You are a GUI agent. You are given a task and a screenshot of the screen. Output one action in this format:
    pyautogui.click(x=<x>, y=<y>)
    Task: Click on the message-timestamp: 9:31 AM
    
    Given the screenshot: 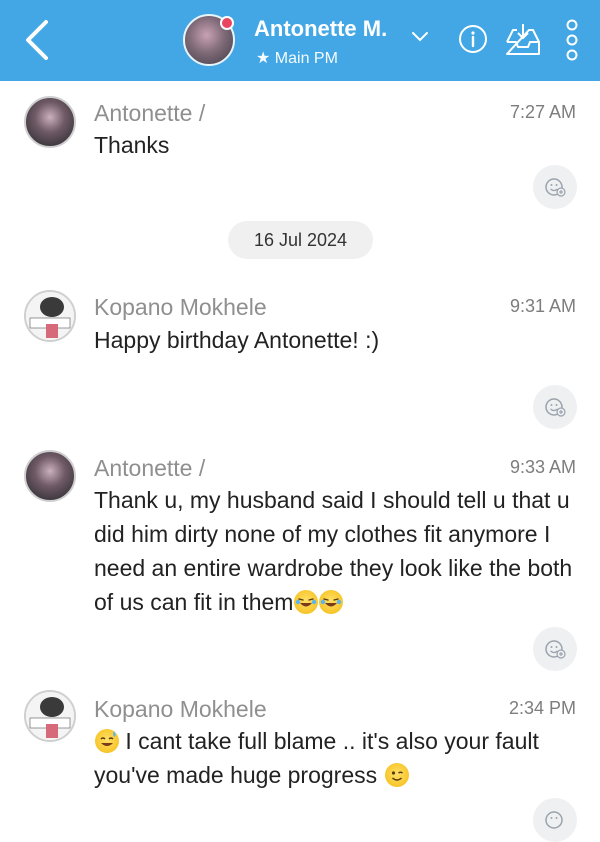 What is the action you would take?
    pyautogui.click(x=542, y=306)
    